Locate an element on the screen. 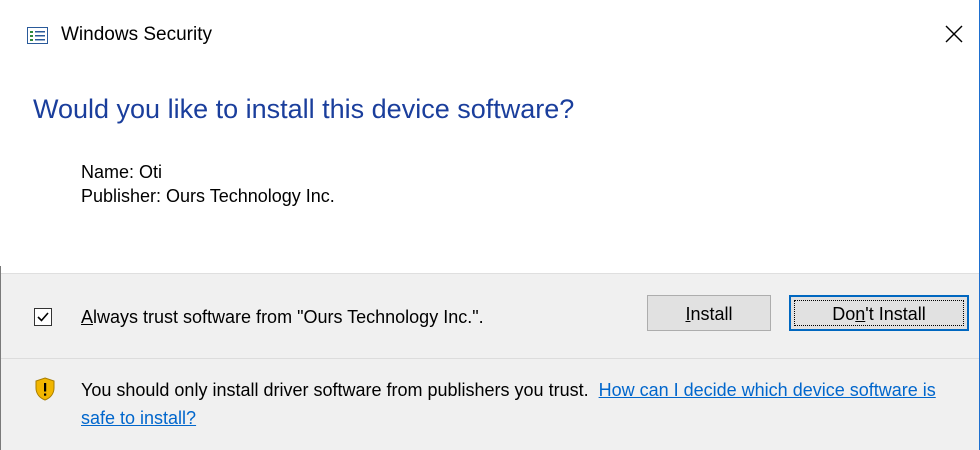 The width and height of the screenshot is (980, 450). accelerator-key: A is located at coordinates (87, 317).